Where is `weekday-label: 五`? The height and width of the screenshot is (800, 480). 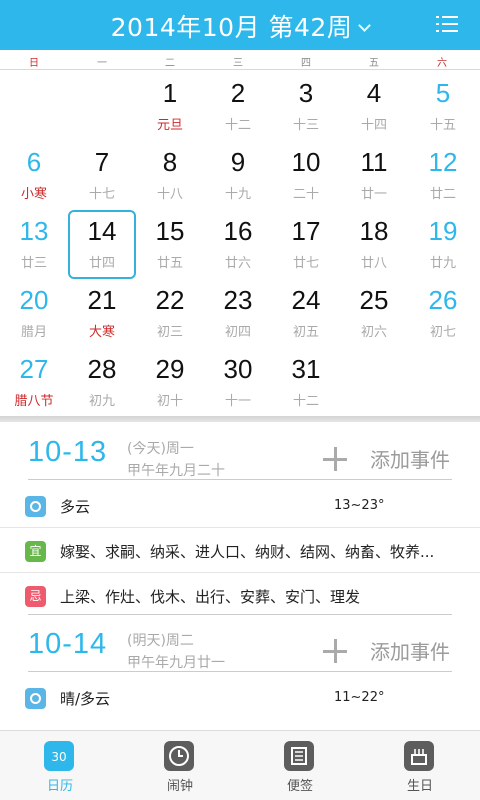 weekday-label: 五 is located at coordinates (374, 63).